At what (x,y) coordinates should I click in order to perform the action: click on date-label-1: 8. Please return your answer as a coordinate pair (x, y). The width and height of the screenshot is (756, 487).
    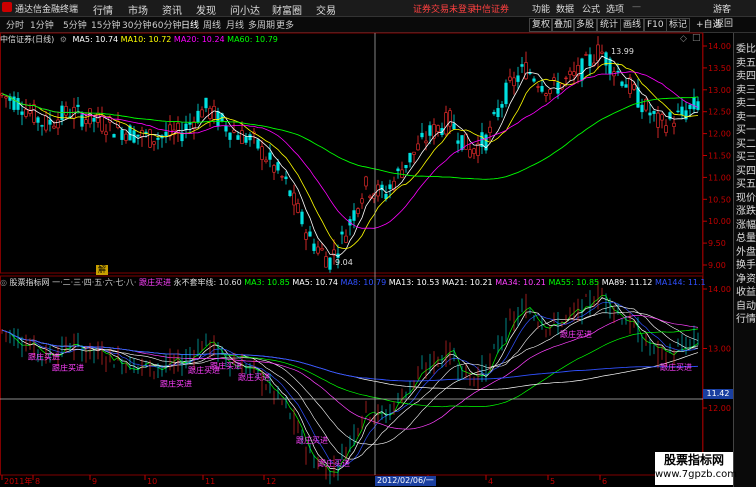
    Looking at the image, I should click on (37, 481).